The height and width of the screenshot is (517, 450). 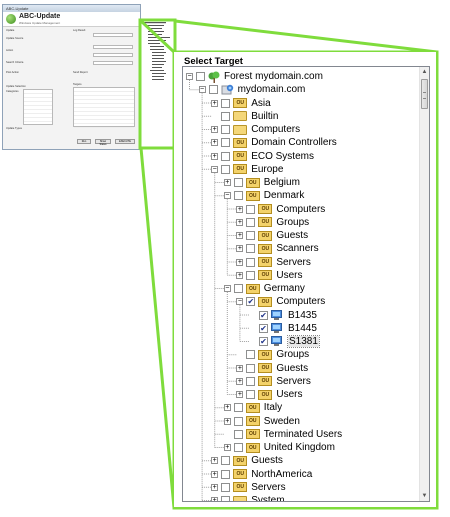 I want to click on tree-item: − mydomain.com, so click(x=251, y=89).